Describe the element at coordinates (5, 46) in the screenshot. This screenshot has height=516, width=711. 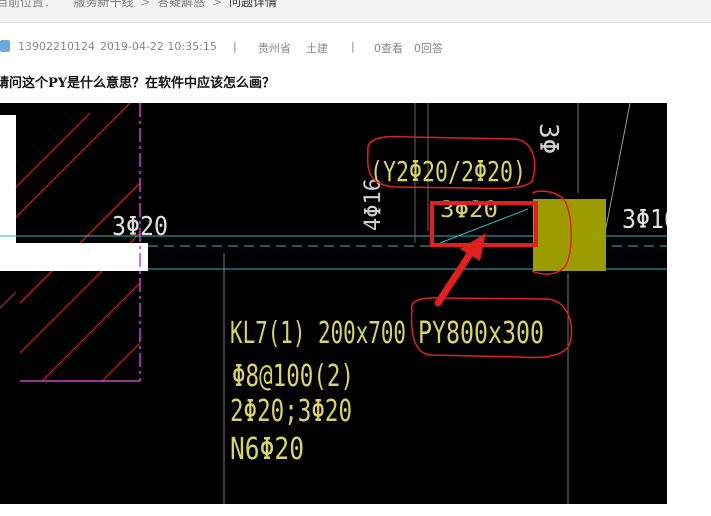
I see `user-avatar-icon` at that location.